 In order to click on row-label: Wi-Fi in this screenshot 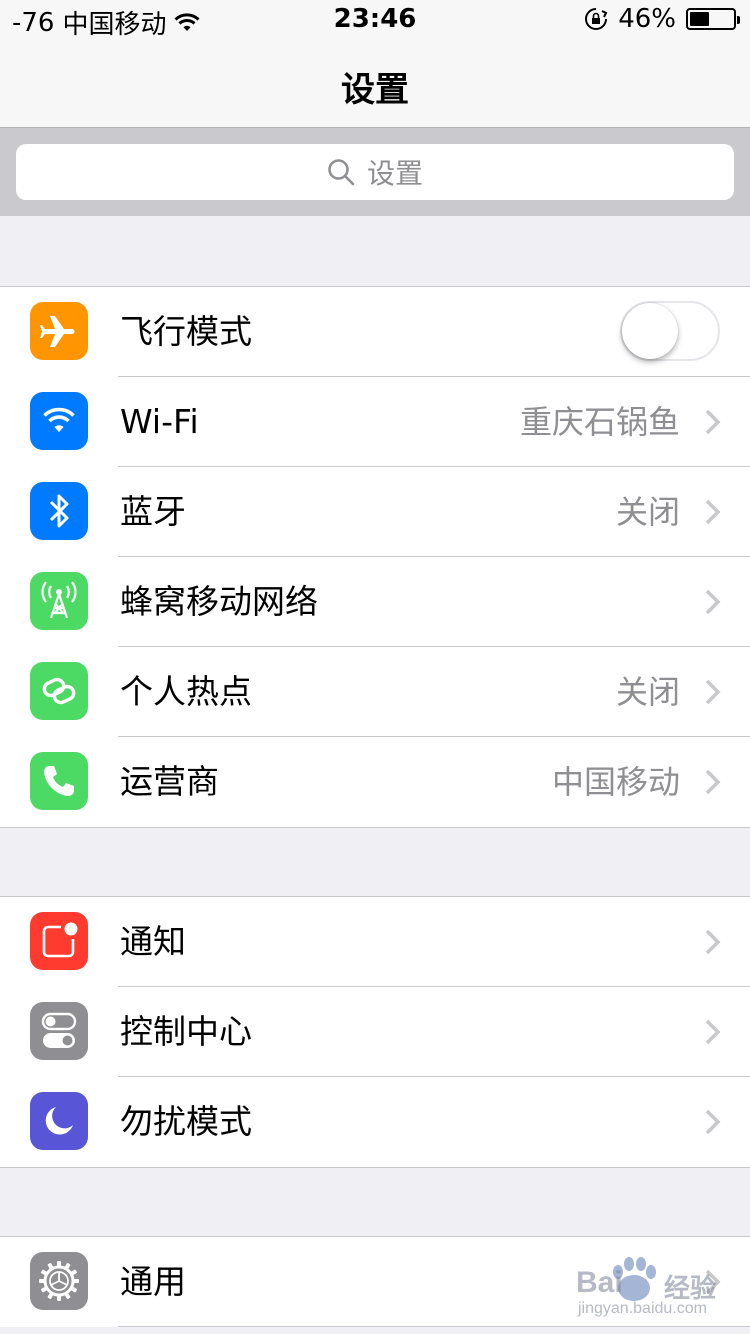, I will do `click(159, 421)`.